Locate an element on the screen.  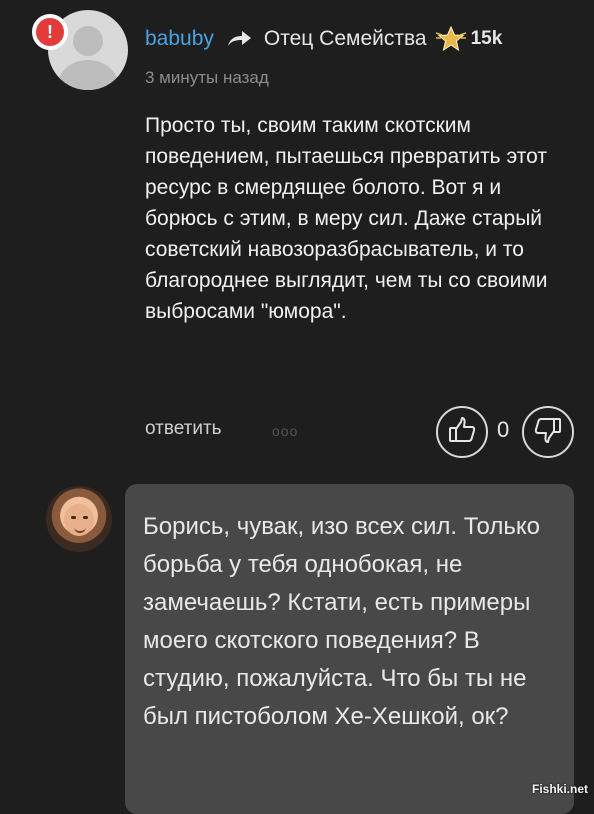
dislike-button is located at coordinates (548, 432).